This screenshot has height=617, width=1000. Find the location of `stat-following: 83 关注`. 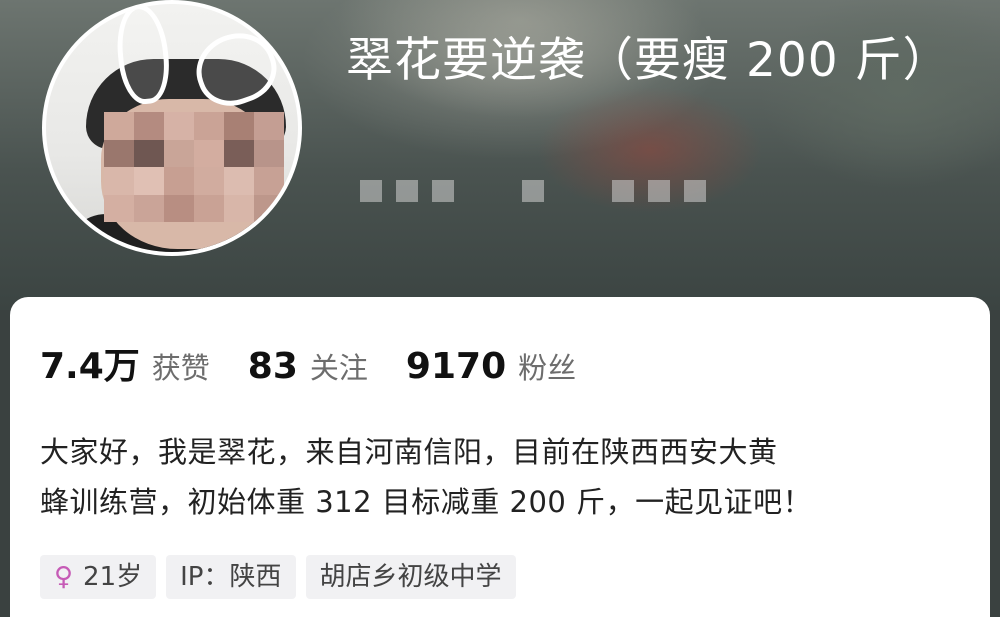

stat-following: 83 关注 is located at coordinates (308, 366).